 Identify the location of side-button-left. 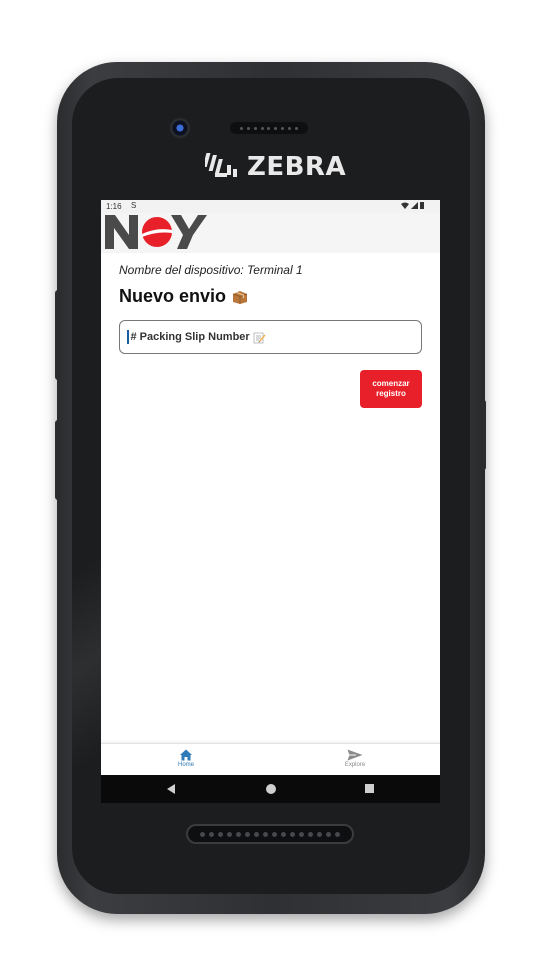
(58, 335).